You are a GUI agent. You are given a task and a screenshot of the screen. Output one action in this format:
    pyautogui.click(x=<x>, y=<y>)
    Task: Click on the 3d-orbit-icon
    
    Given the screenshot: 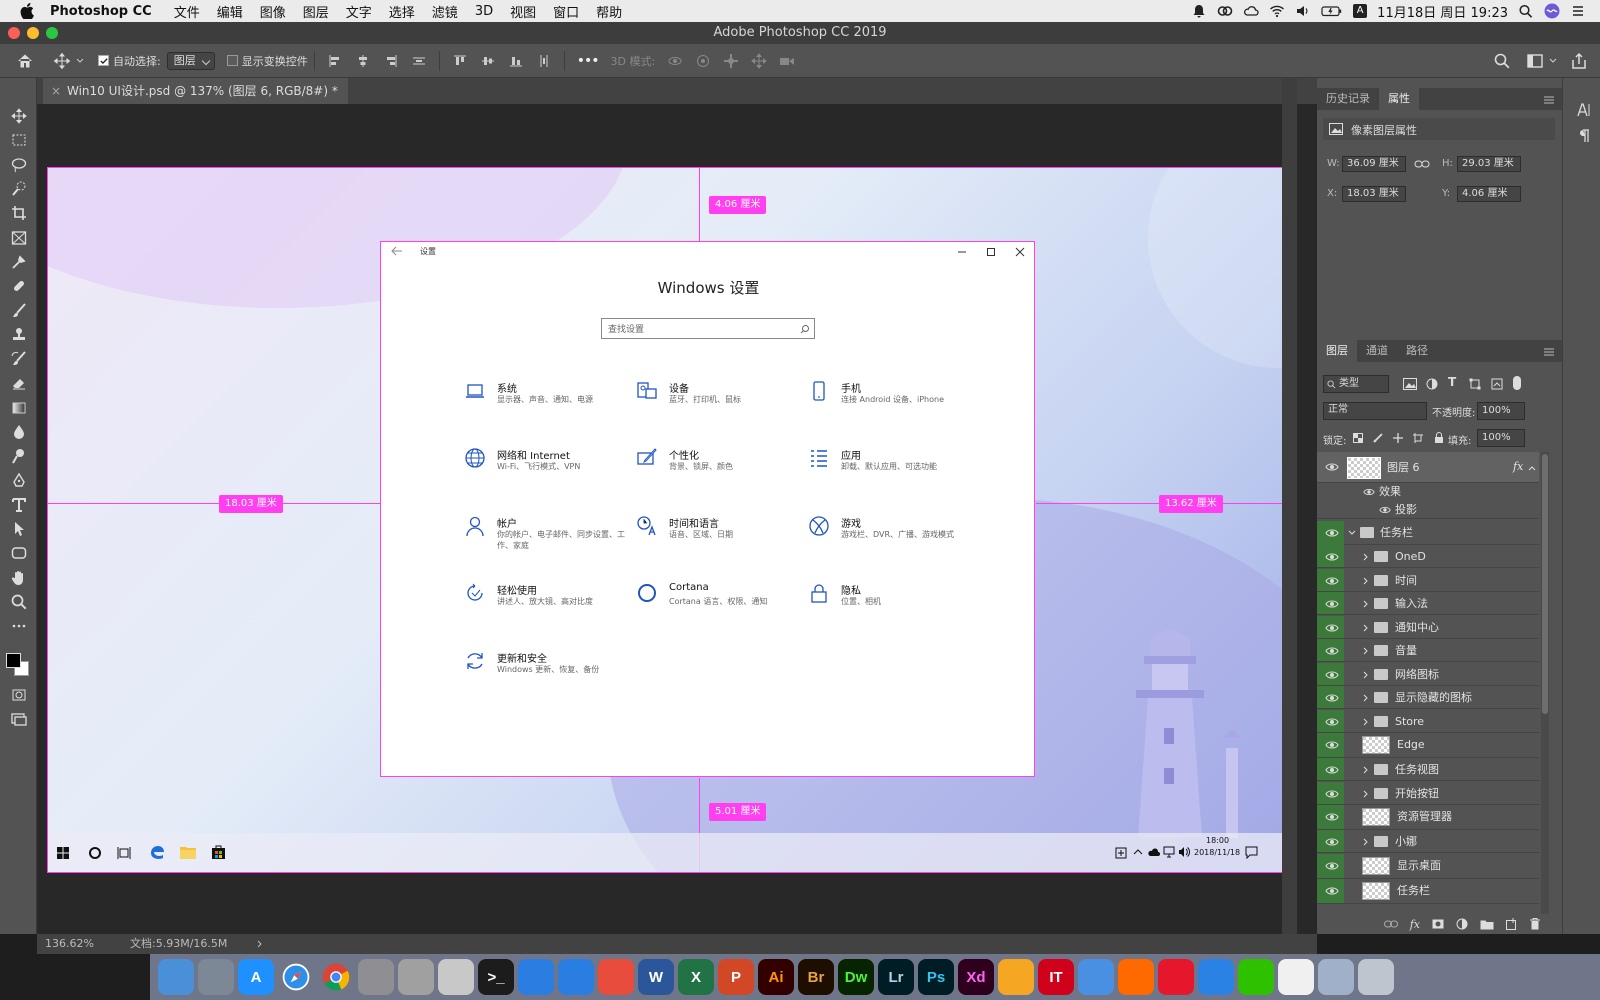 What is the action you would take?
    pyautogui.click(x=675, y=61)
    